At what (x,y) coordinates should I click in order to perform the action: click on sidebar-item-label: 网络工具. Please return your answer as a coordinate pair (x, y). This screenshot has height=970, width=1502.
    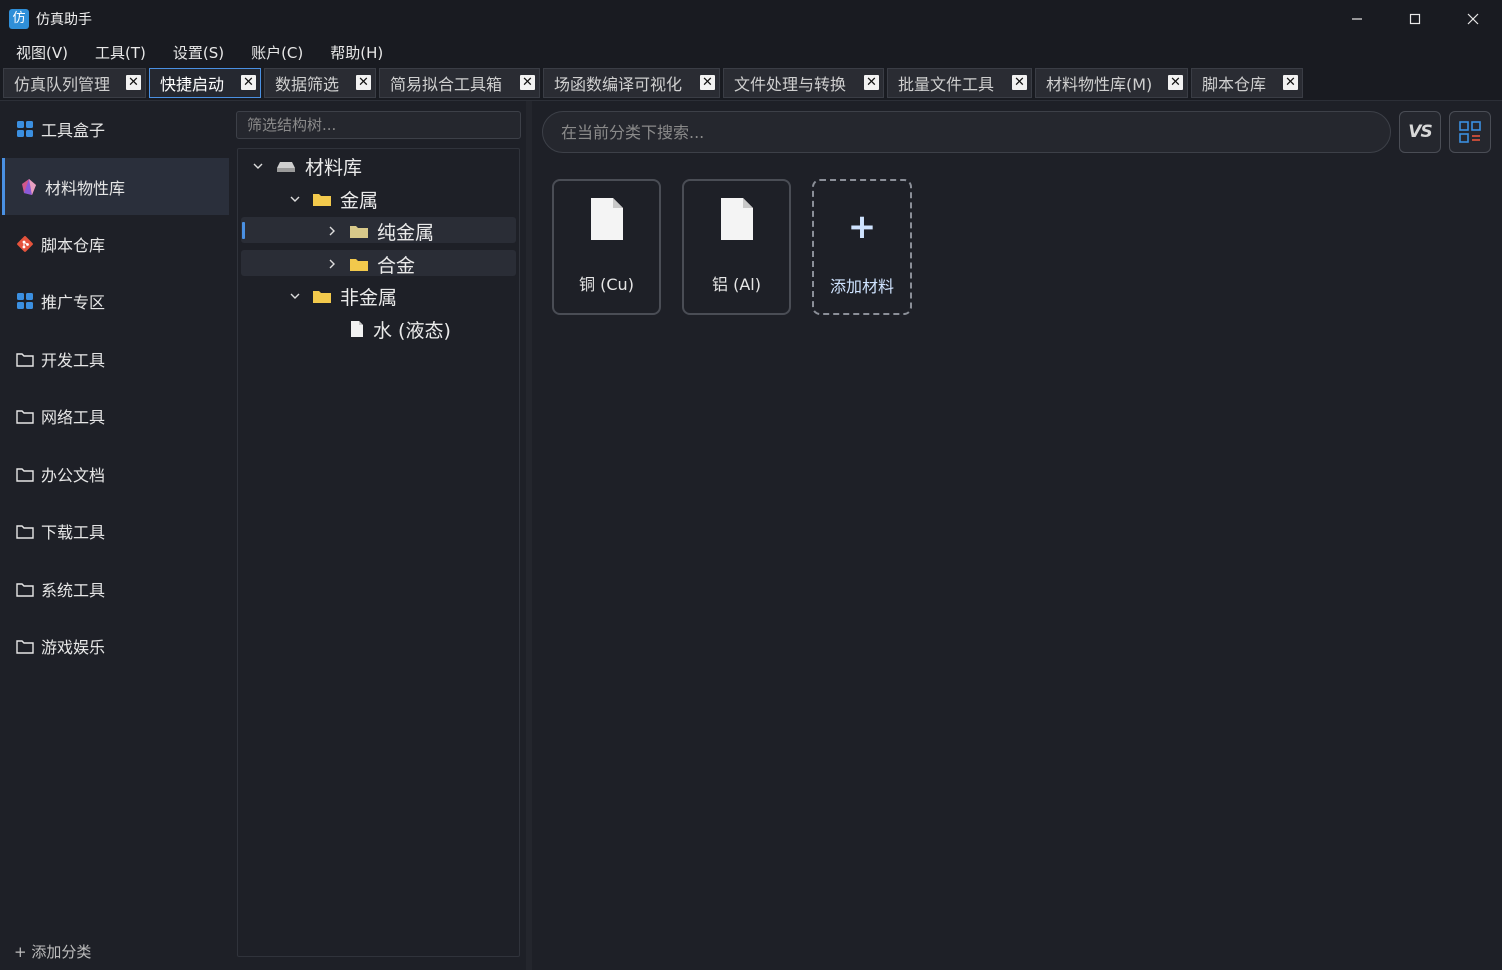
    Looking at the image, I should click on (73, 417).